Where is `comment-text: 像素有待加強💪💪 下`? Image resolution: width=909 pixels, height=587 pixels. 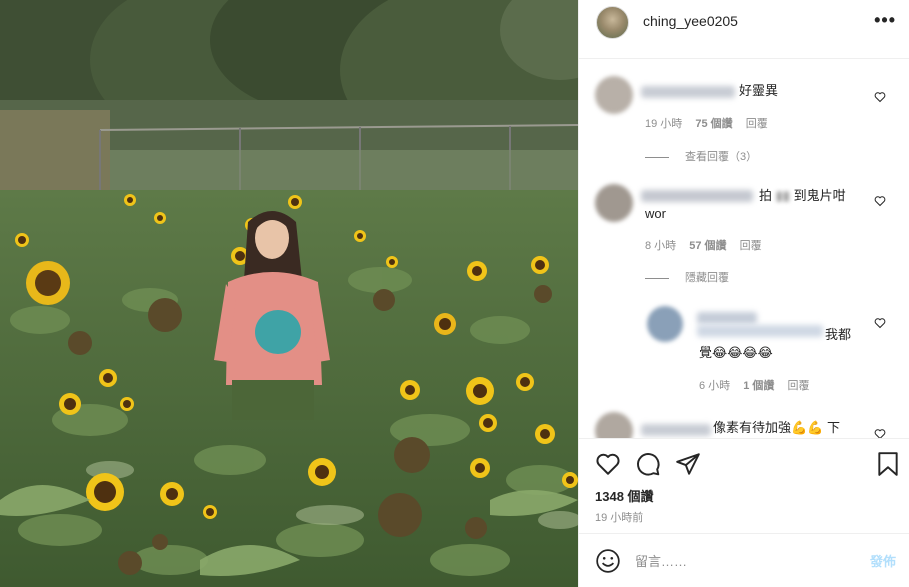 comment-text: 像素有待加強💪💪 下 is located at coordinates (776, 427).